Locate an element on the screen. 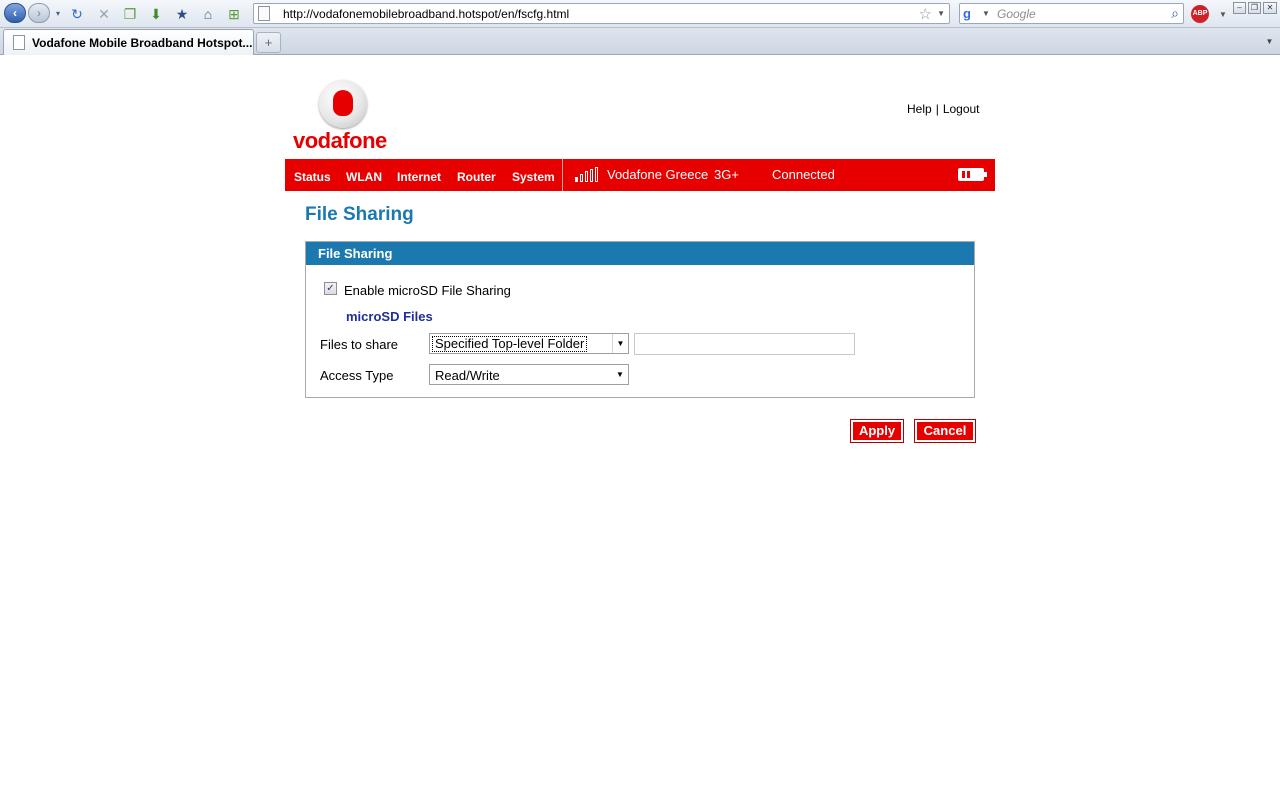 The width and height of the screenshot is (1280, 800). document-icon is located at coordinates (19, 42).